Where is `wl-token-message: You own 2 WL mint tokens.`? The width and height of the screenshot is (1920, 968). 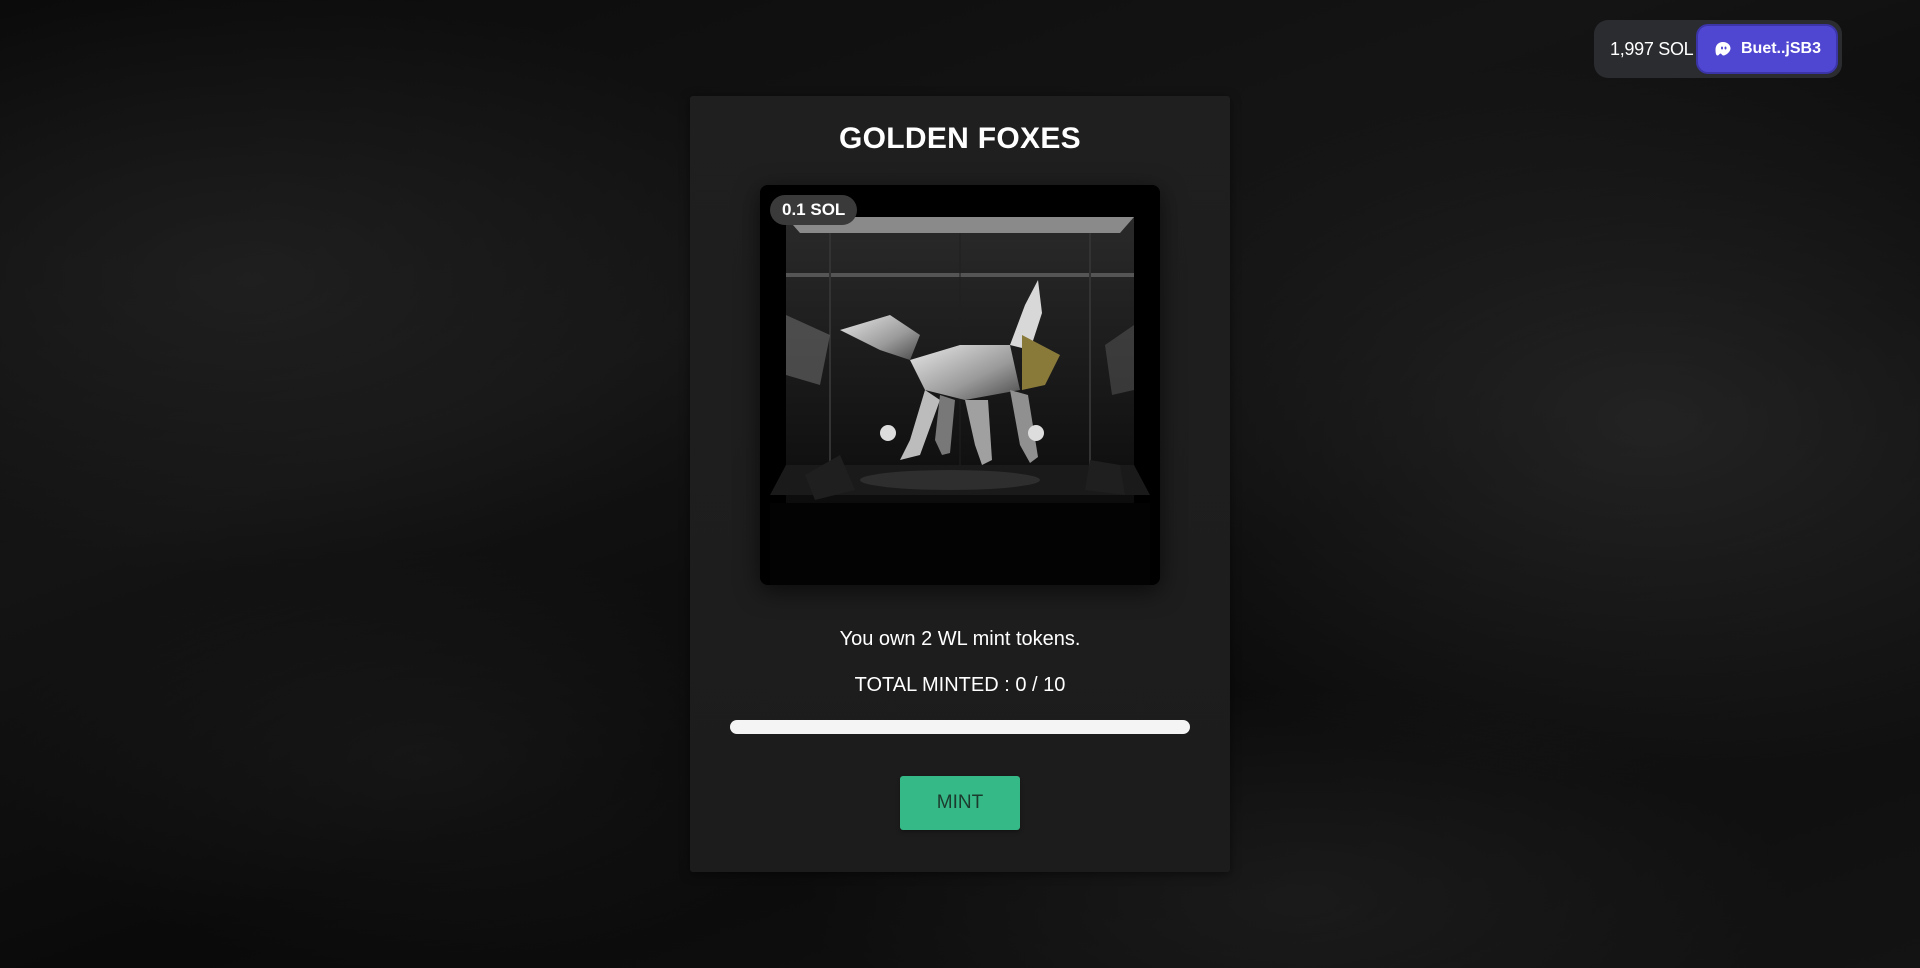 wl-token-message: You own 2 WL mint tokens. is located at coordinates (960, 639).